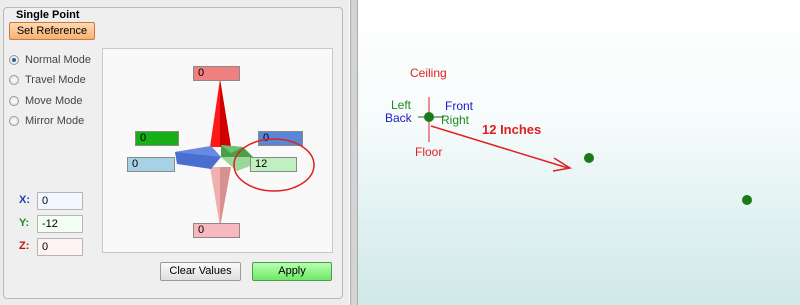  I want to click on radio-label: Normal Mode, so click(58, 60).